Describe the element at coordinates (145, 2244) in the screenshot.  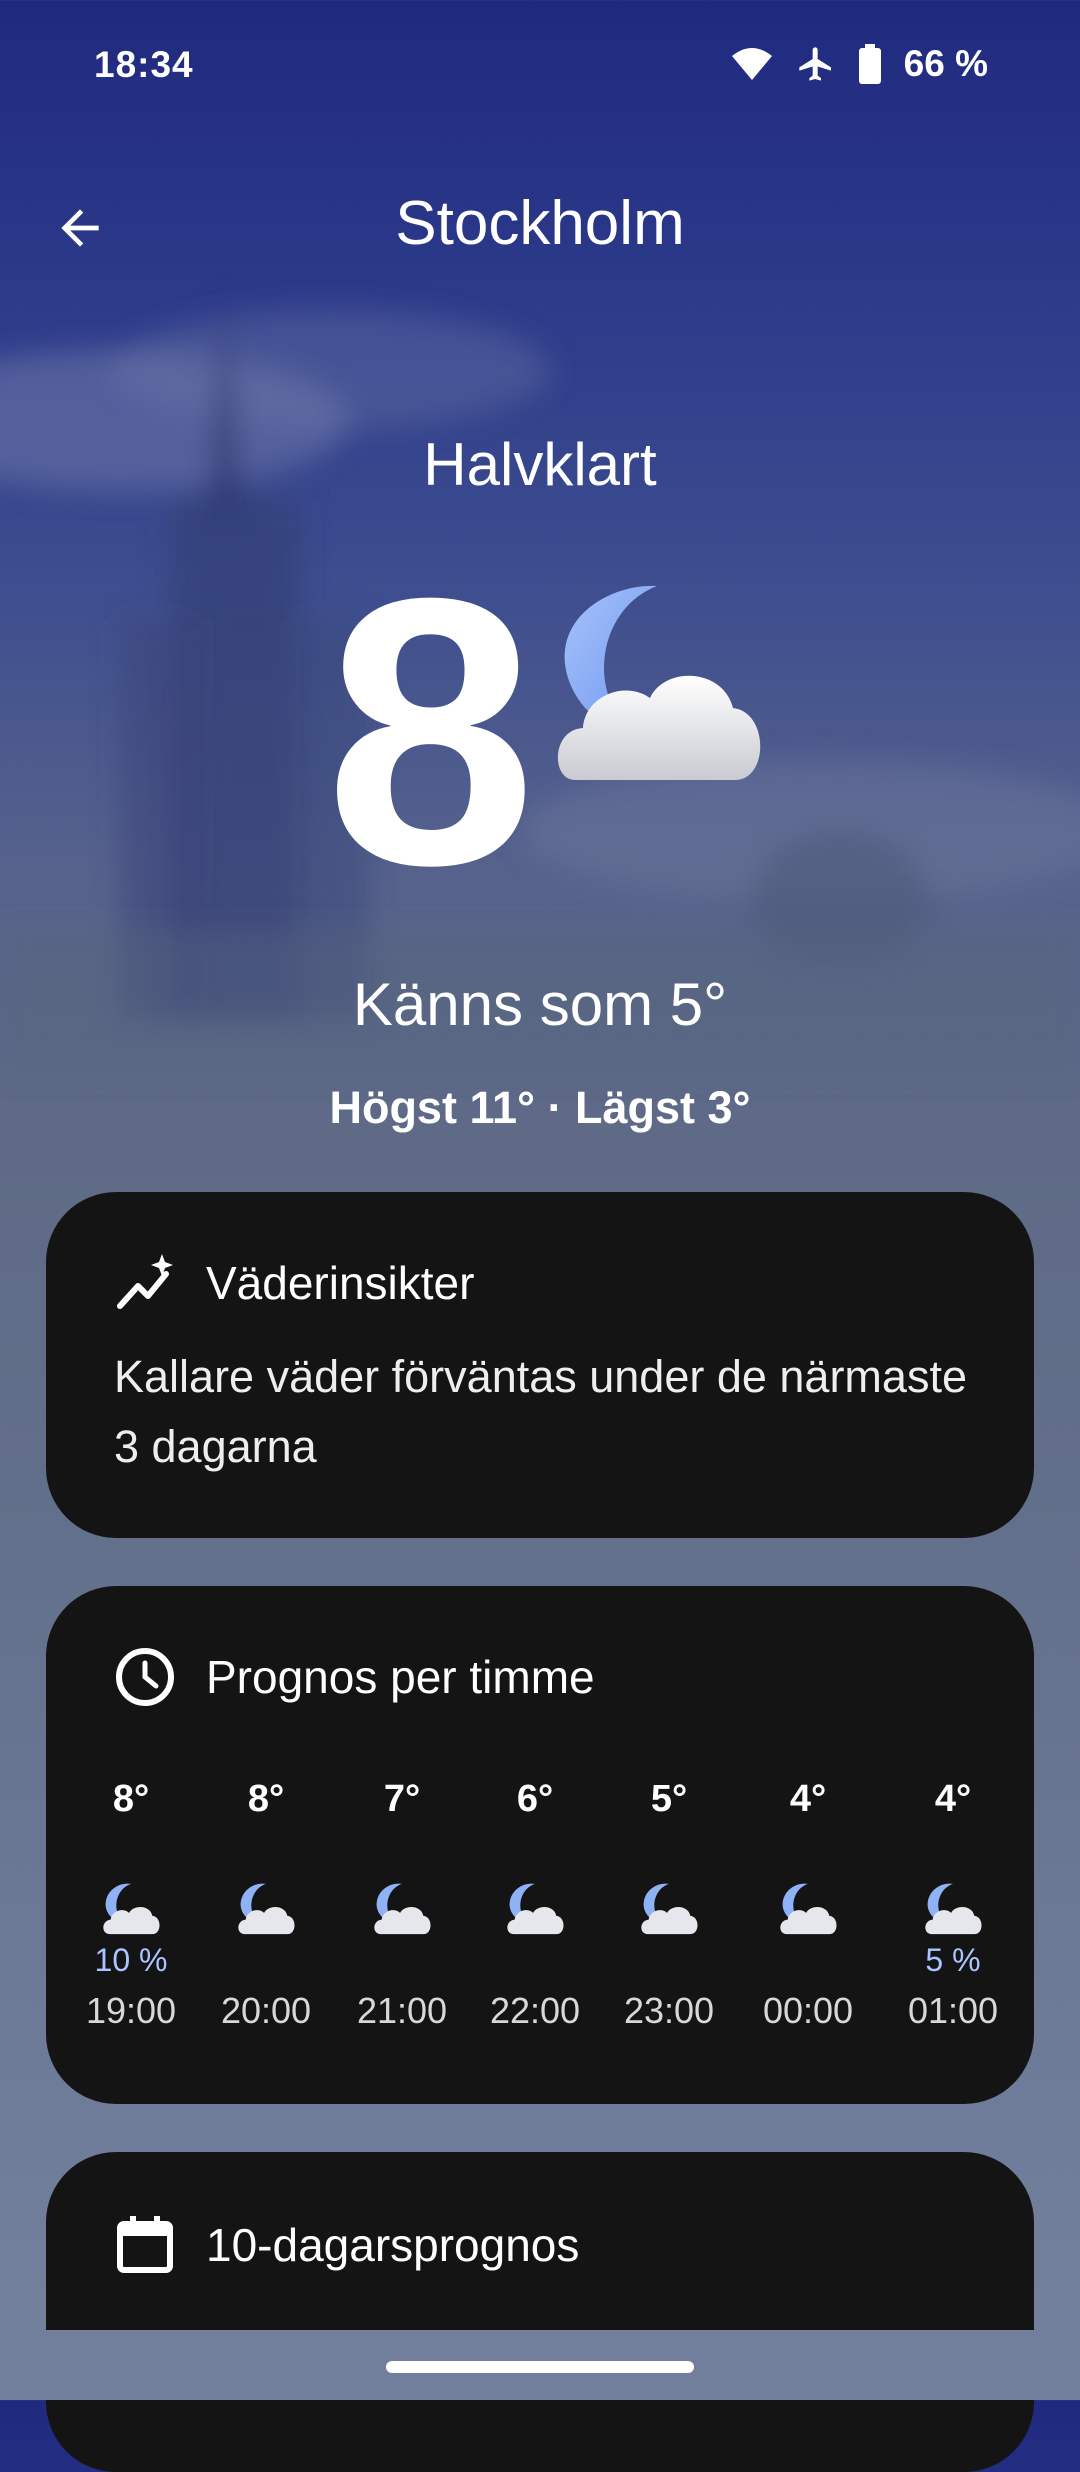
I see `calendar-icon` at that location.